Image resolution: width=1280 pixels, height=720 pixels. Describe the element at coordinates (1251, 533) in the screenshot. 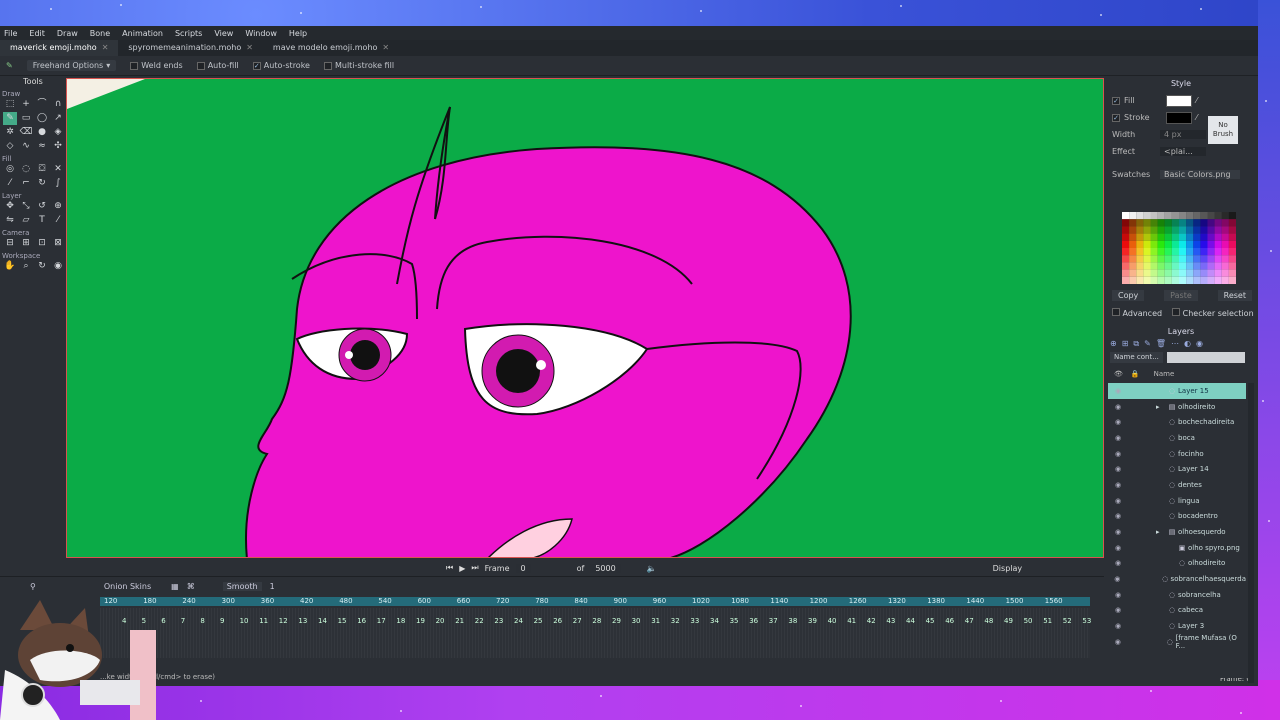

I see `layers-scrollbar` at that location.